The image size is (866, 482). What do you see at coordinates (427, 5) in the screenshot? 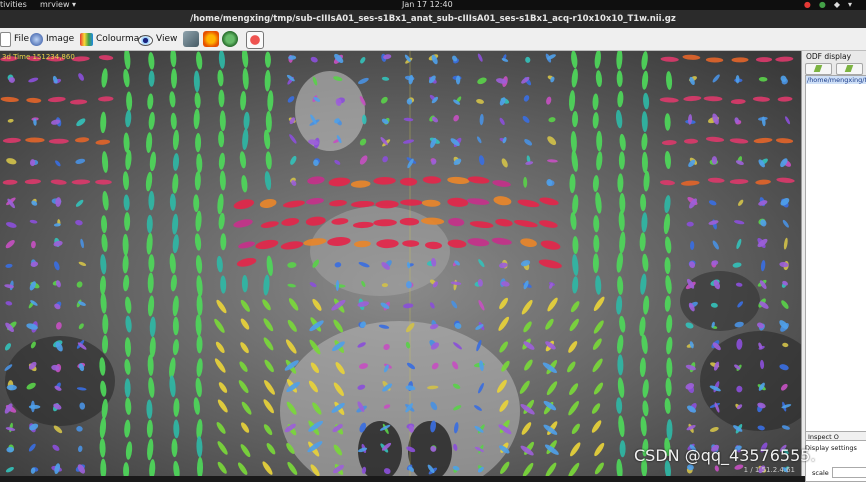
I see `clock: Jan 17 12:40` at bounding box center [427, 5].